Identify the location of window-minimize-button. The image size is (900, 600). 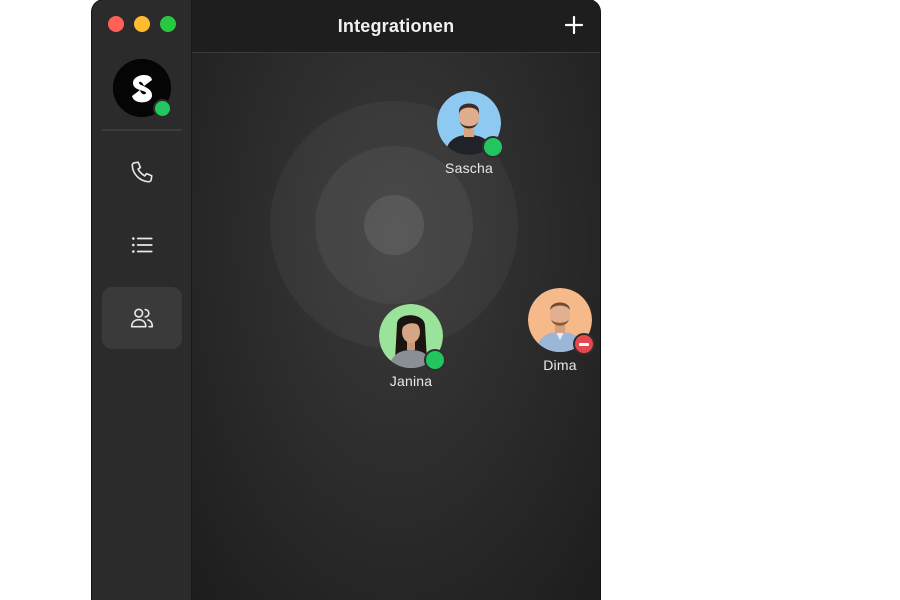
(142, 24).